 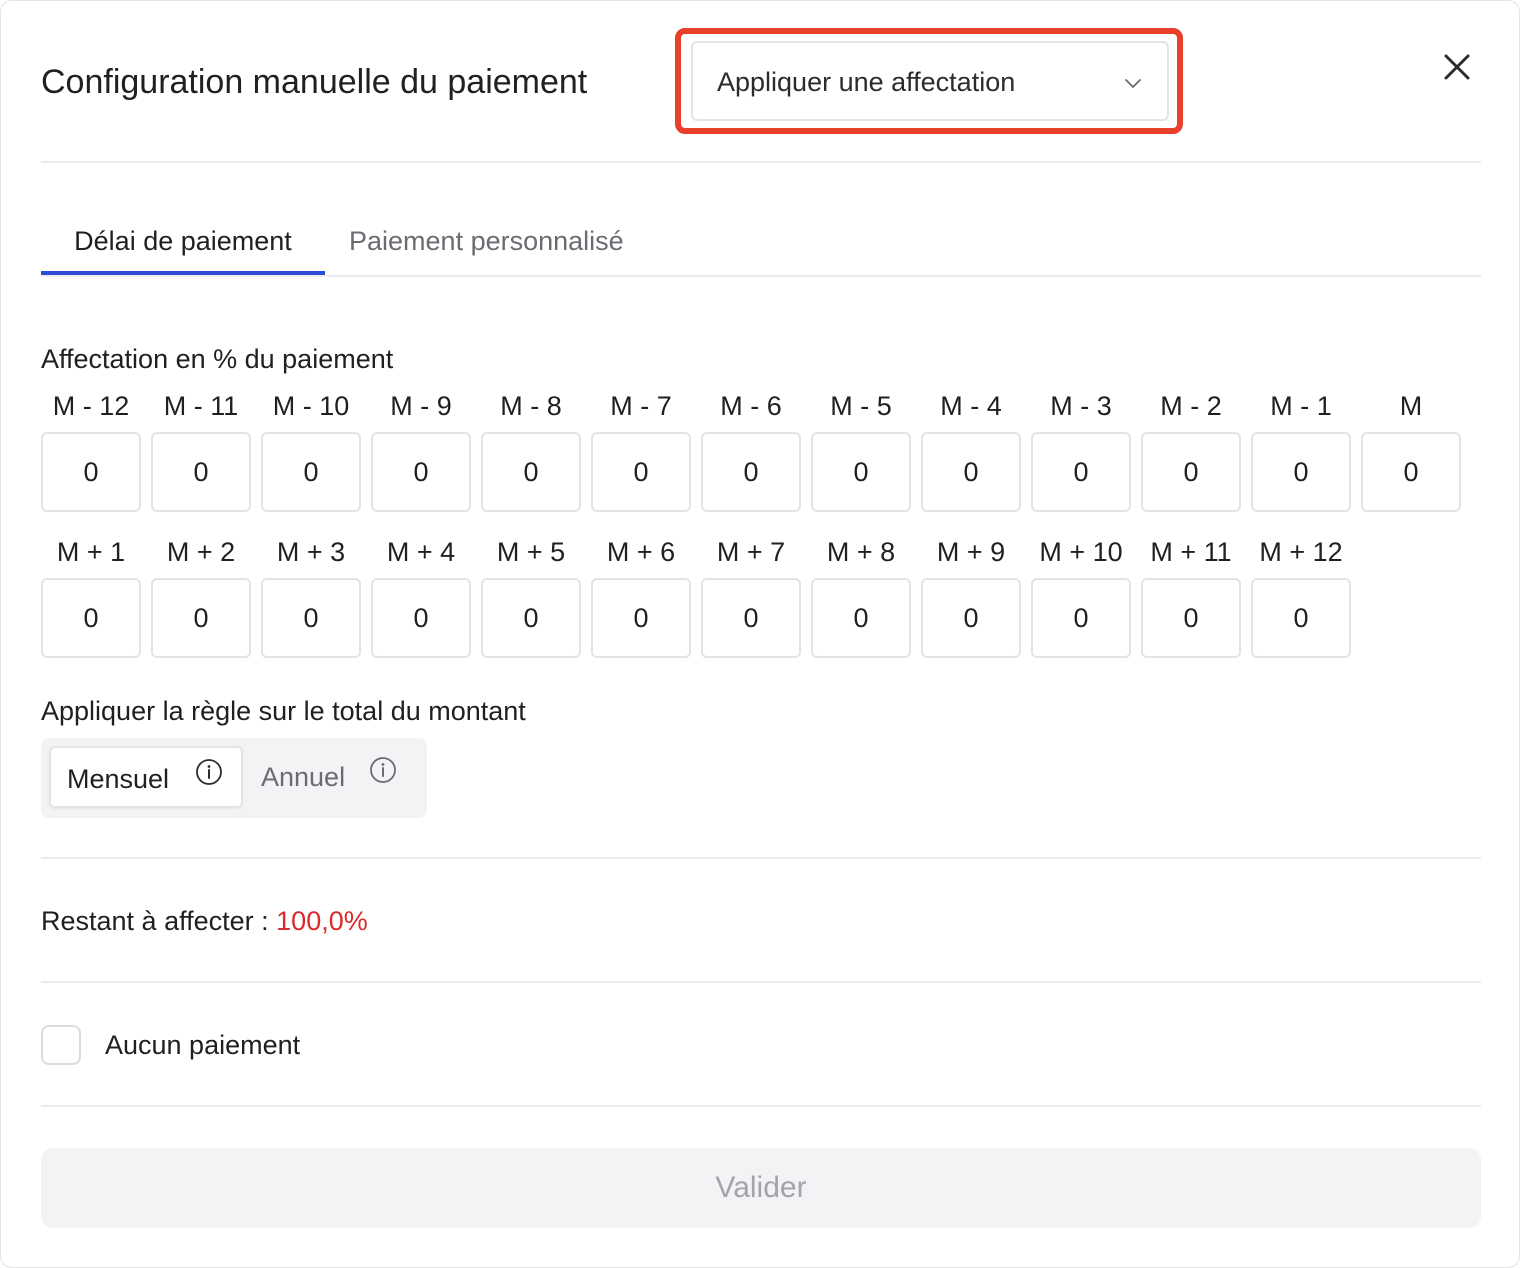 I want to click on month-label: M - 11, so click(x=201, y=406).